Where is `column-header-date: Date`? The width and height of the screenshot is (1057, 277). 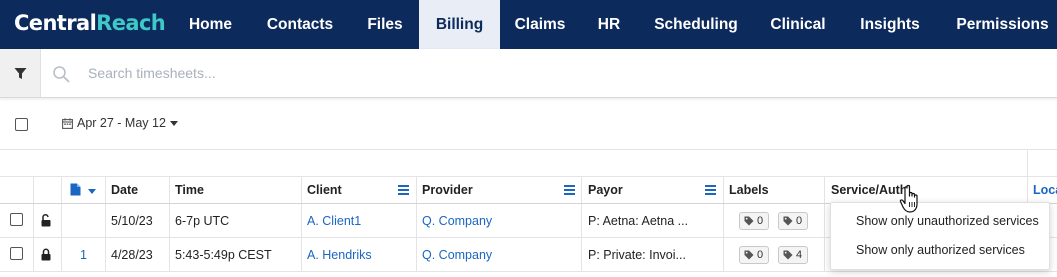
column-header-date: Date is located at coordinates (124, 190).